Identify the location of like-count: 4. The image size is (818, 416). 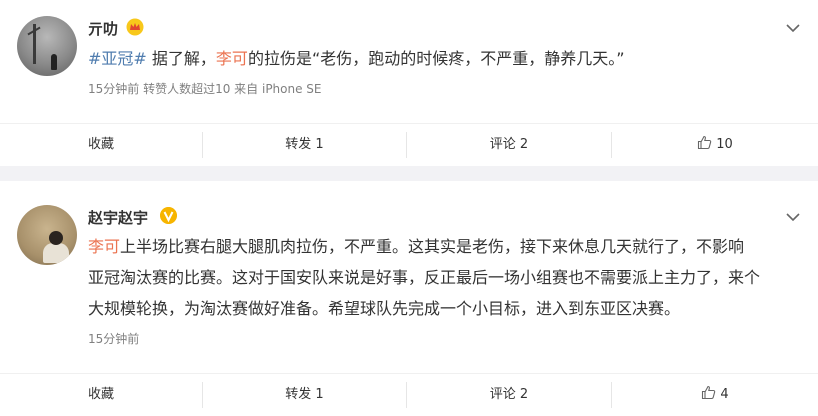
(724, 394).